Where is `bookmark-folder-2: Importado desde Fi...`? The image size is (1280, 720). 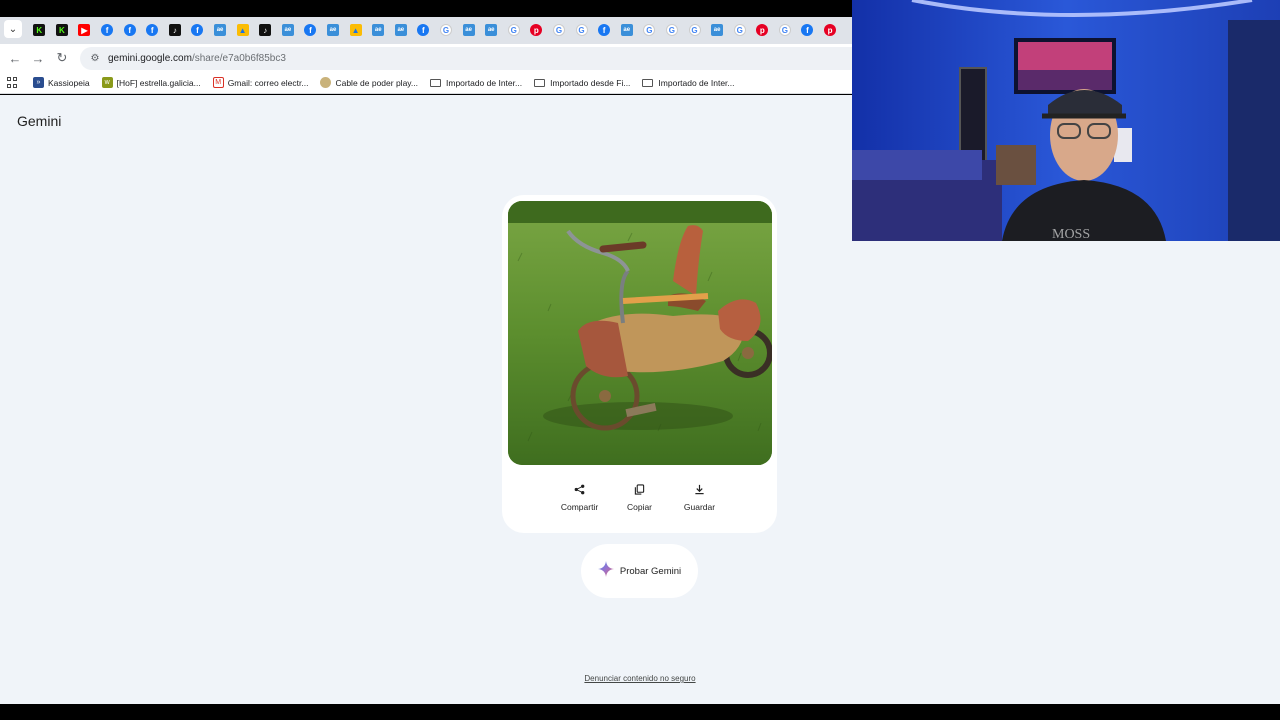 bookmark-folder-2: Importado desde Fi... is located at coordinates (582, 83).